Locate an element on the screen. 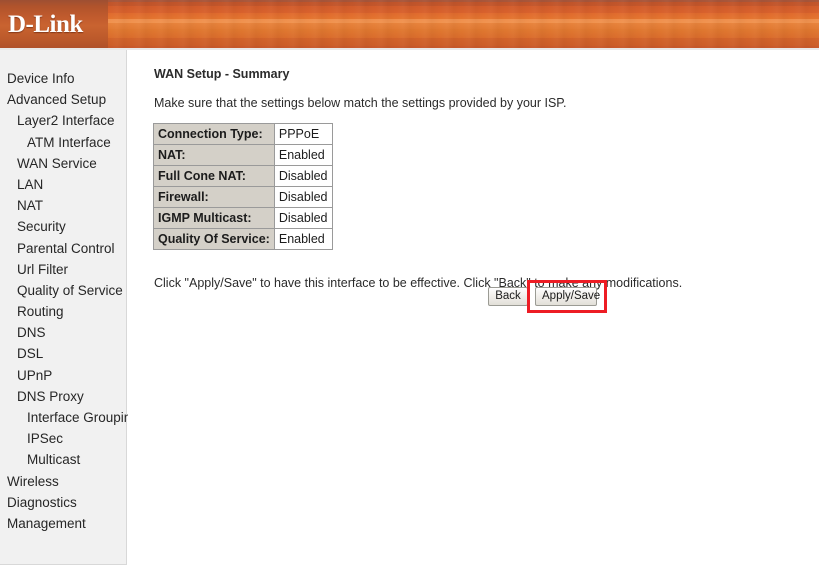  sidebar-item-diagnostics: Diagnostics is located at coordinates (63, 502).